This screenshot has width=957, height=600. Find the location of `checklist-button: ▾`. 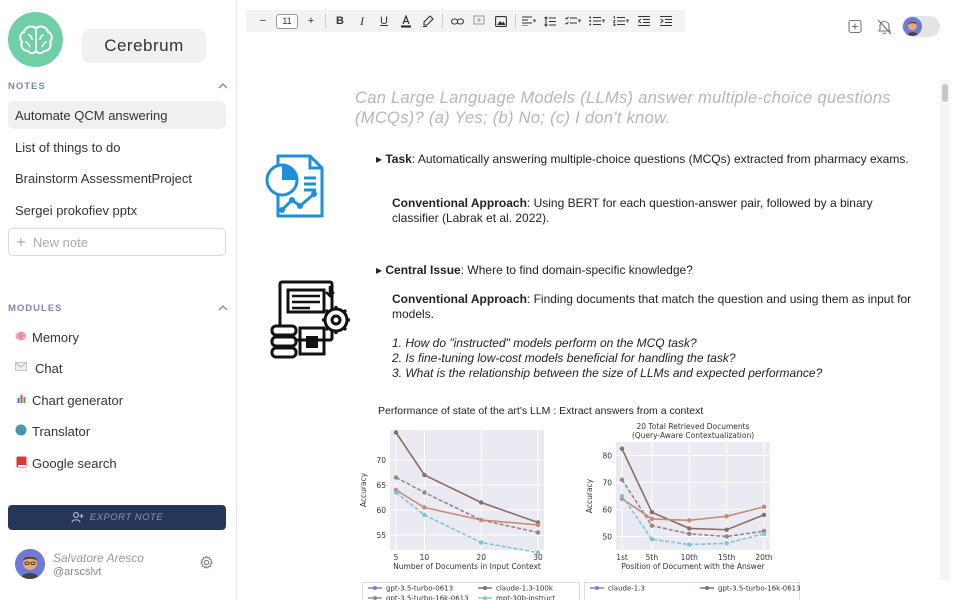

checklist-button: ▾ is located at coordinates (573, 21).